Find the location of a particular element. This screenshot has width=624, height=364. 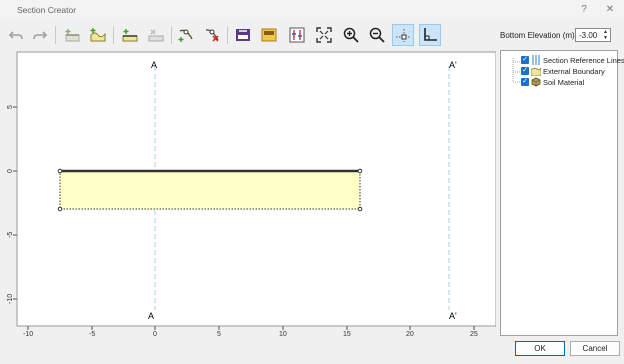

y-axis: 5 0 -5 -10 is located at coordinates (12, 204).